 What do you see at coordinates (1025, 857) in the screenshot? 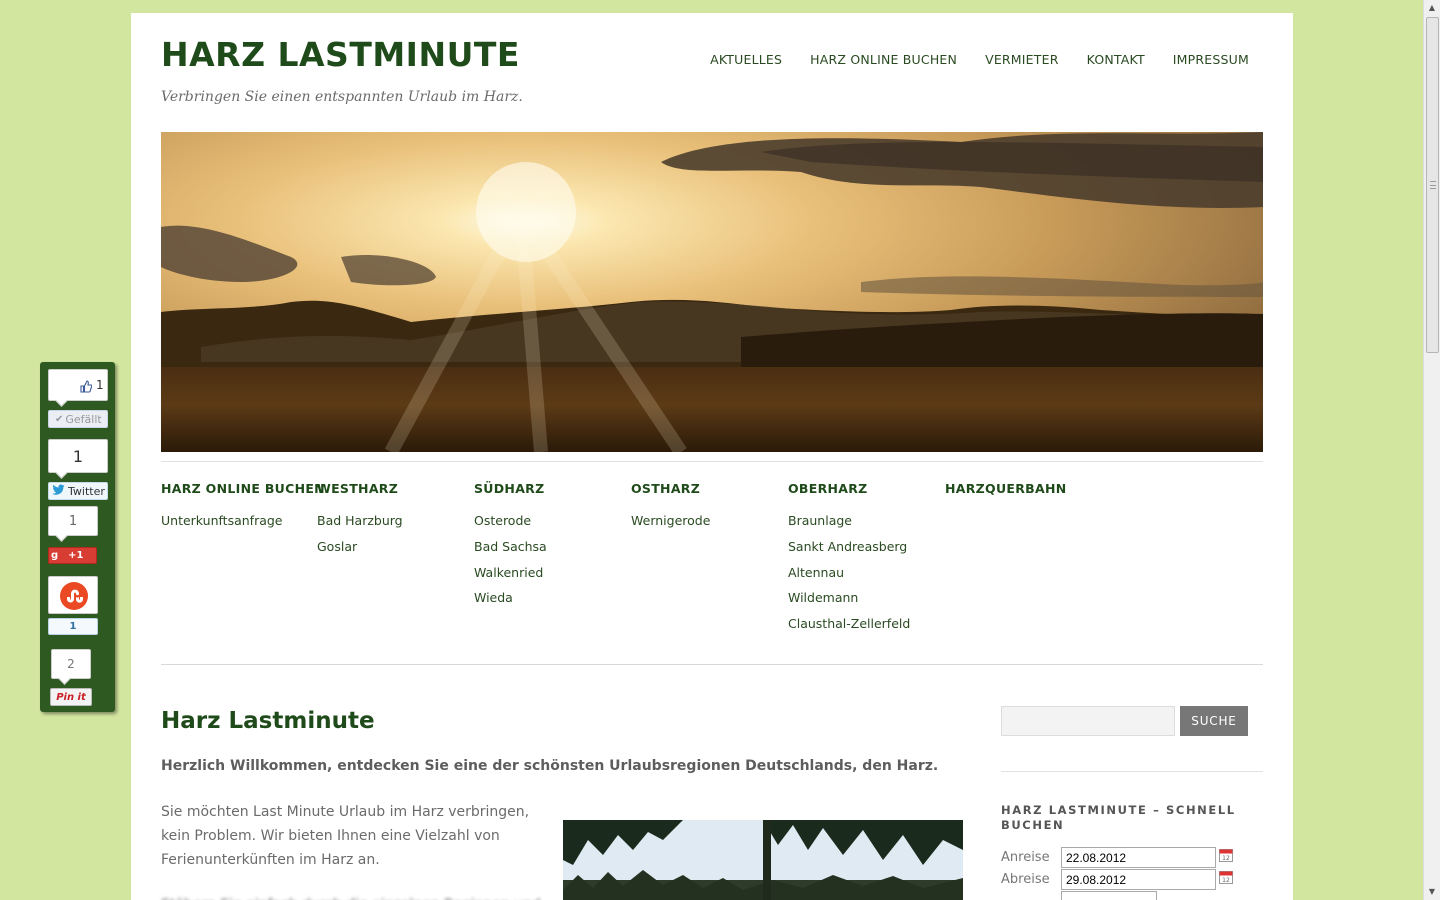
I see `anreise-label: Anreise` at bounding box center [1025, 857].